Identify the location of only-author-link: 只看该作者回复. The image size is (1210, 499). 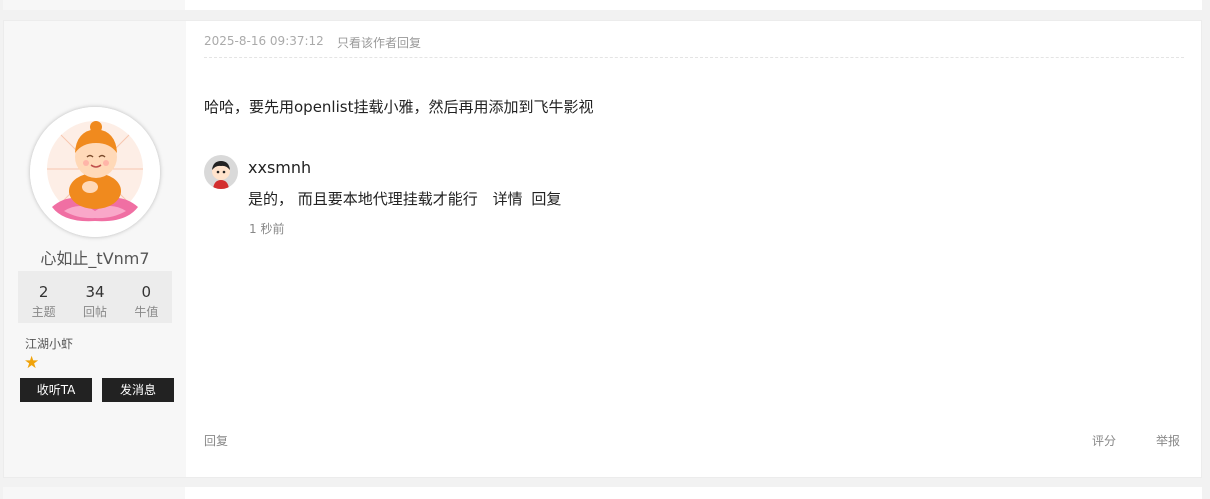
(379, 42).